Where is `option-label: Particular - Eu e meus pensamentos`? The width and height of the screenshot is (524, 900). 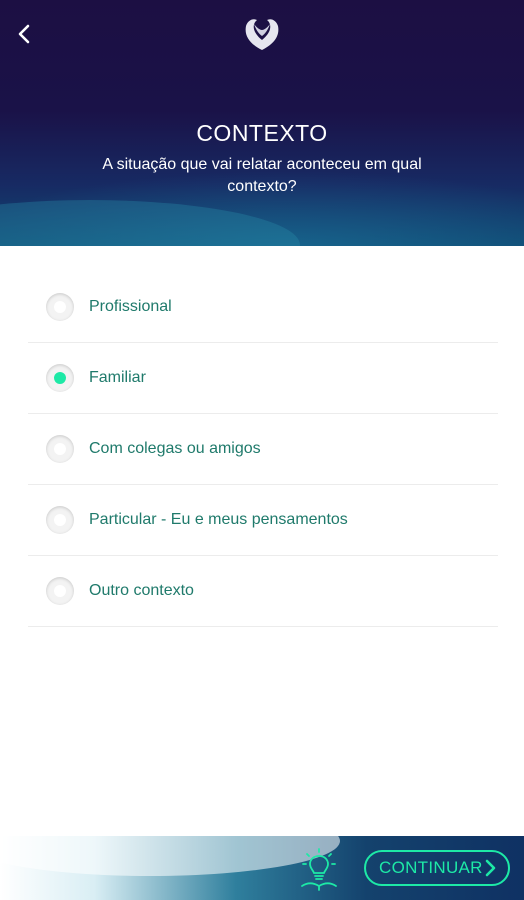 option-label: Particular - Eu e meus pensamentos is located at coordinates (218, 519).